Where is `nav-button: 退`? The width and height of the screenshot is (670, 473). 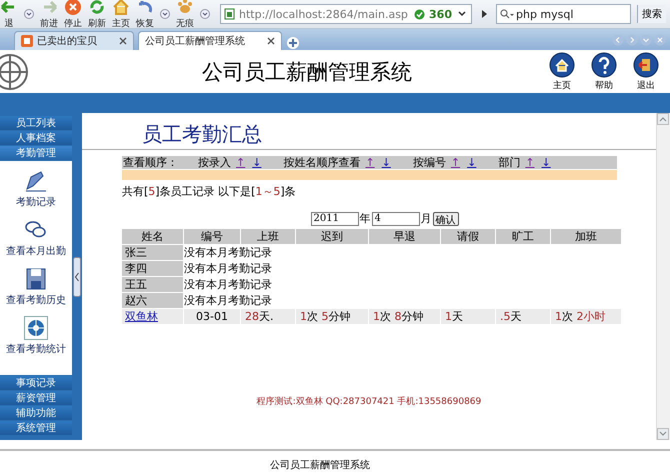 nav-button: 退 is located at coordinates (9, 15).